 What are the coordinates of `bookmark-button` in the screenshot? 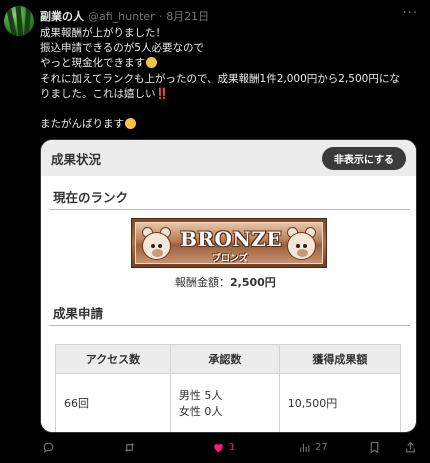 It's located at (374, 447).